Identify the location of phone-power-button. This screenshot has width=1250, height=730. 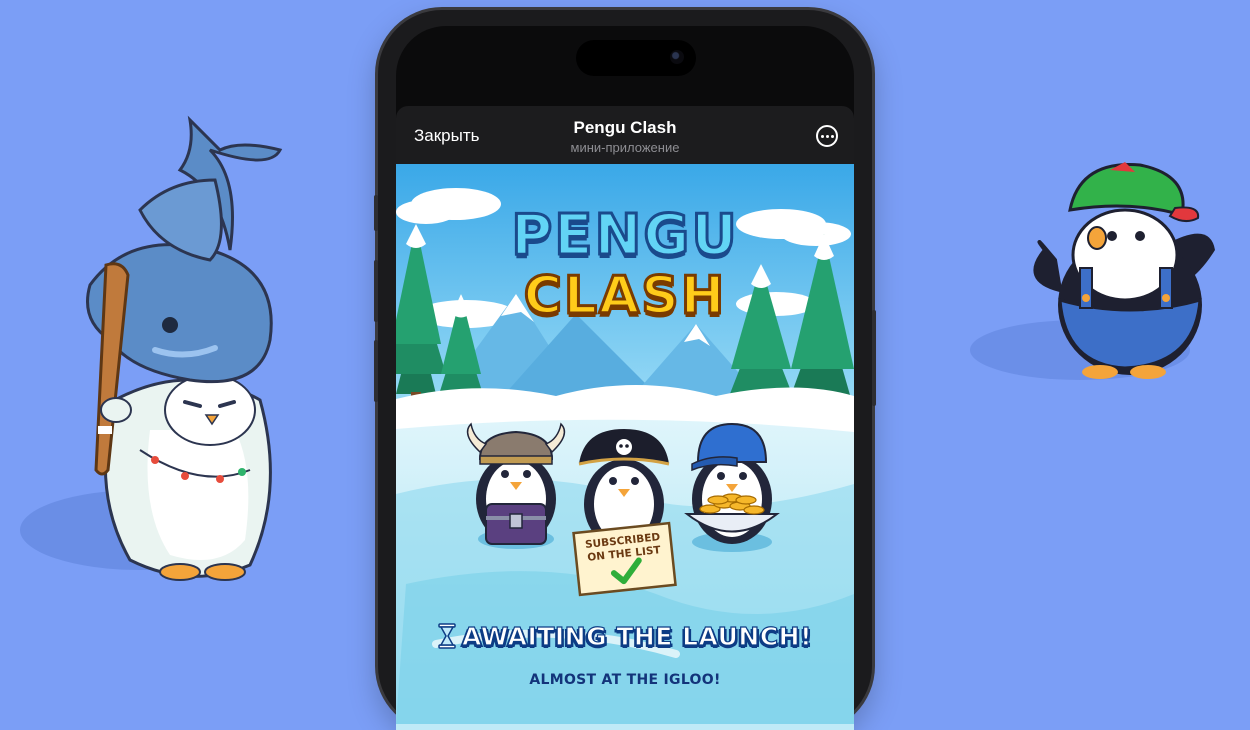
(874, 358).